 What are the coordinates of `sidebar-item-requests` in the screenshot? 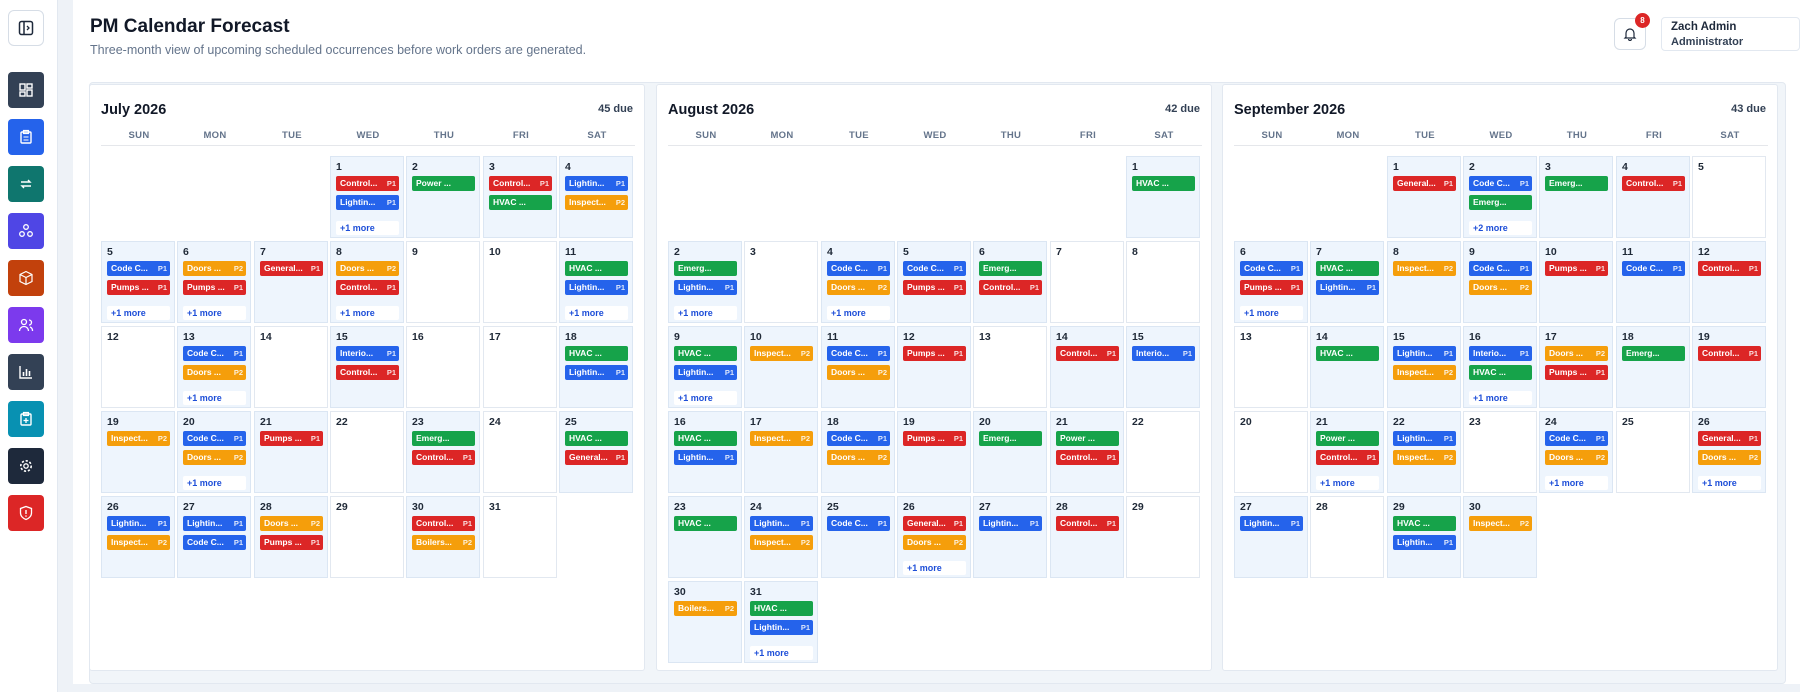 It's located at (26, 419).